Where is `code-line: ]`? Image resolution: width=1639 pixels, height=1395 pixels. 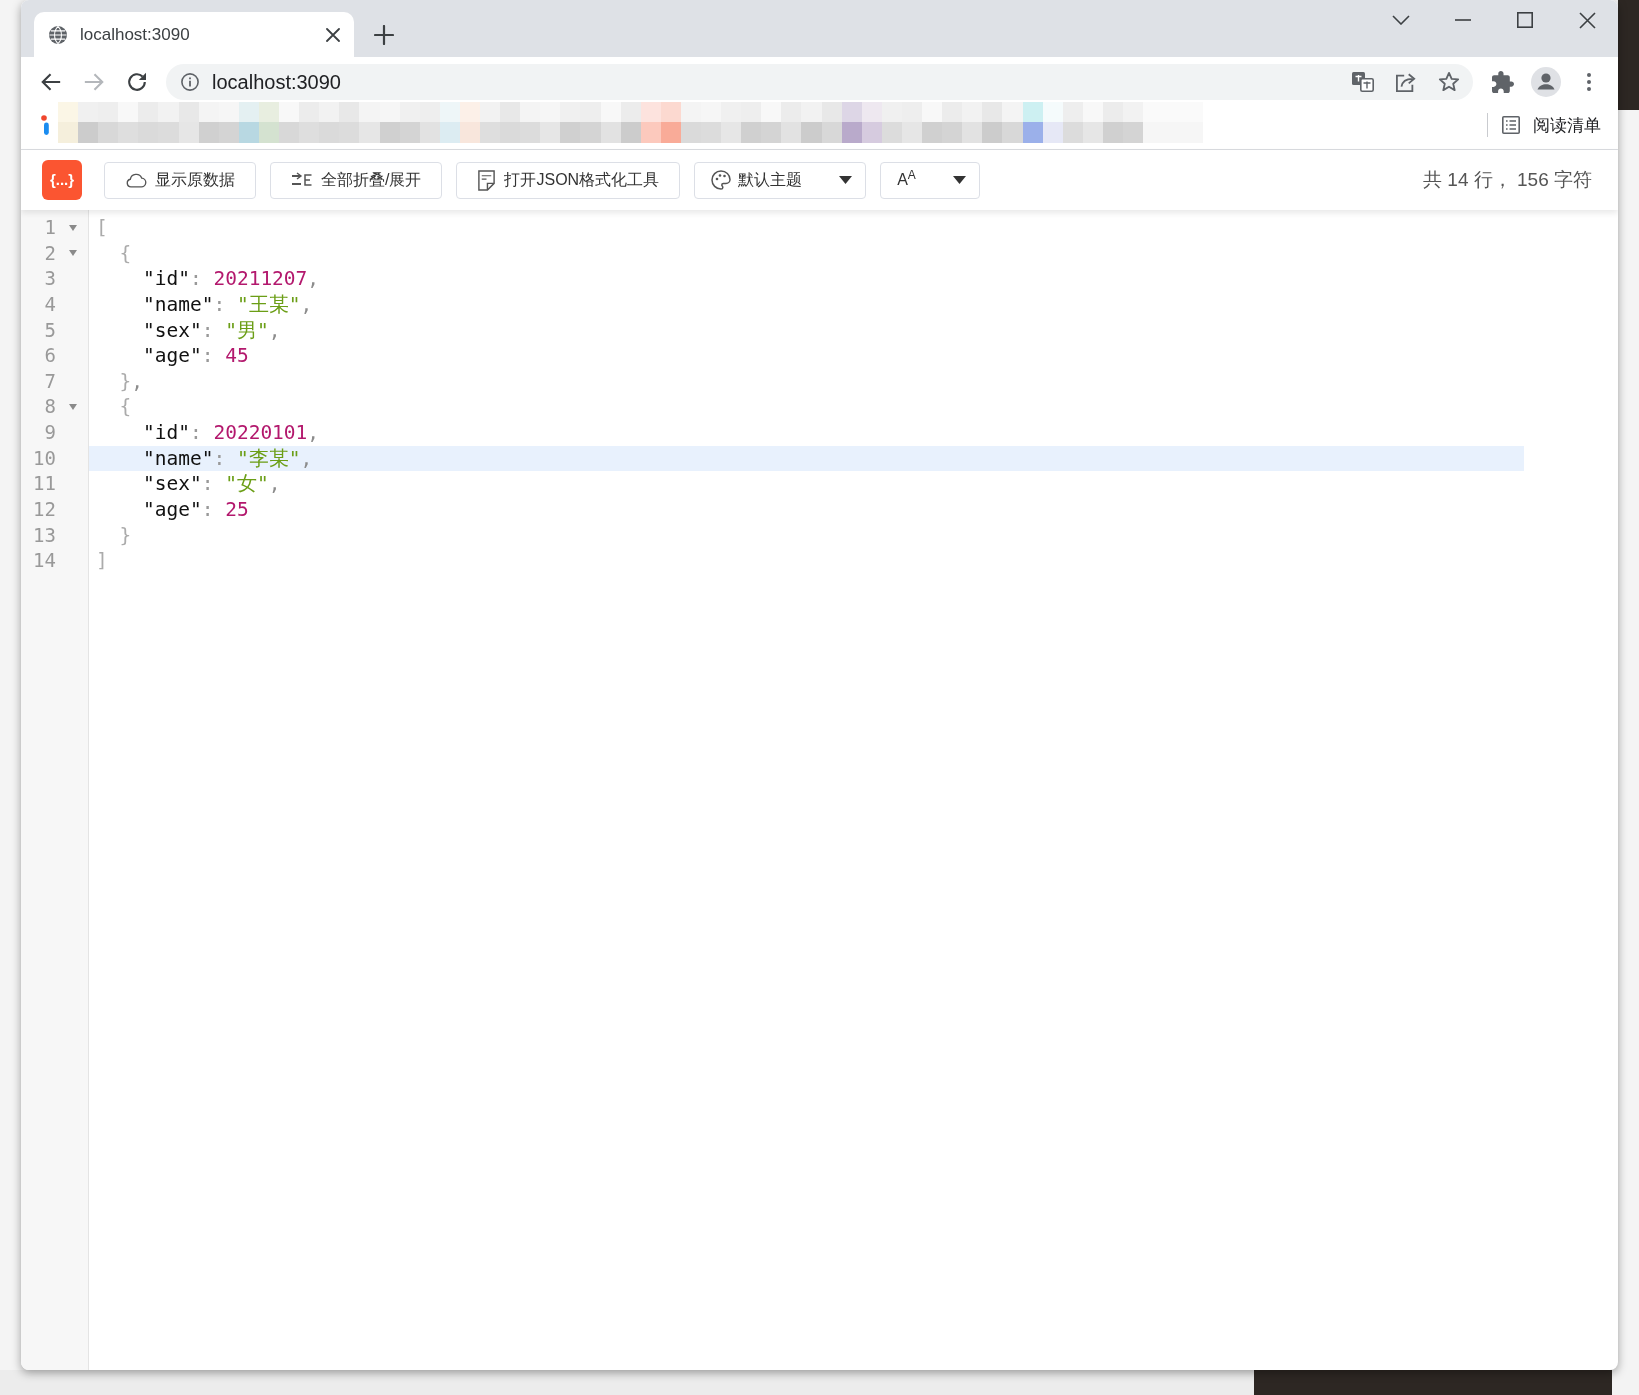
code-line: ] is located at coordinates (102, 561).